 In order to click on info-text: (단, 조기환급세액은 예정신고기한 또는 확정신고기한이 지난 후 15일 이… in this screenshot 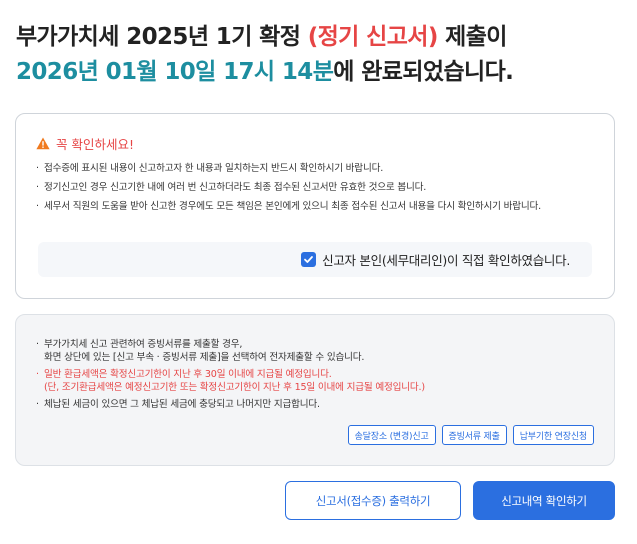, I will do `click(234, 387)`.